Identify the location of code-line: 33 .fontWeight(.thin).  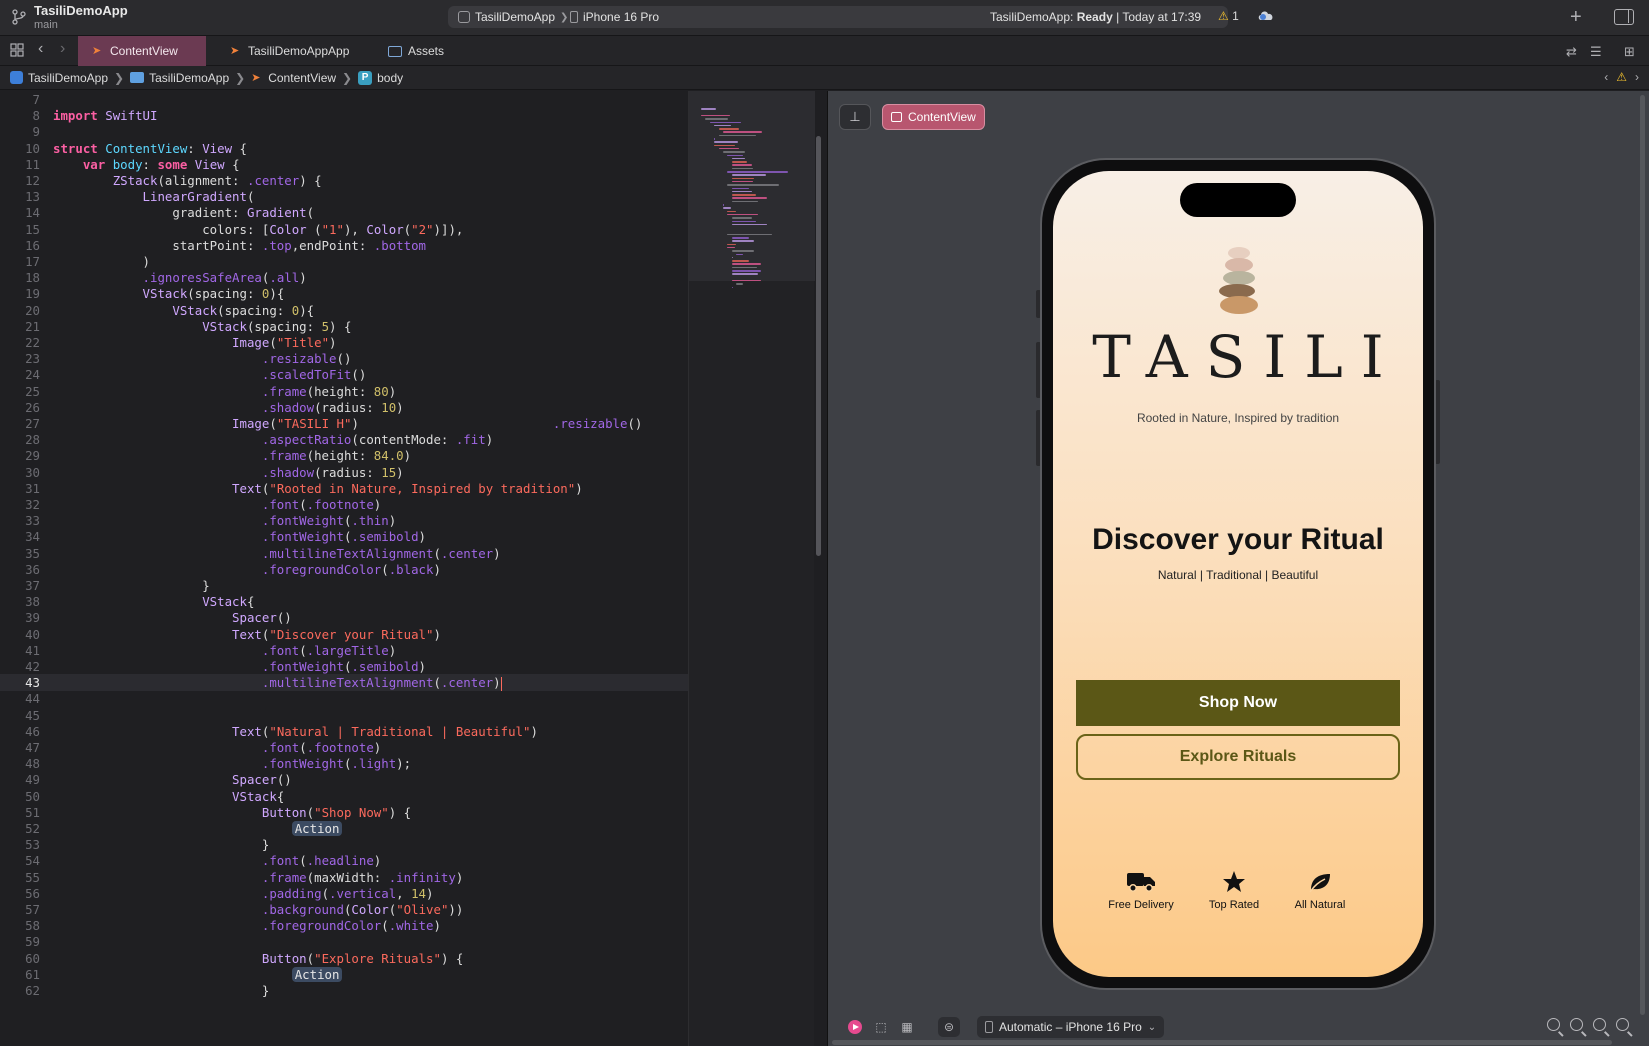
(344, 520).